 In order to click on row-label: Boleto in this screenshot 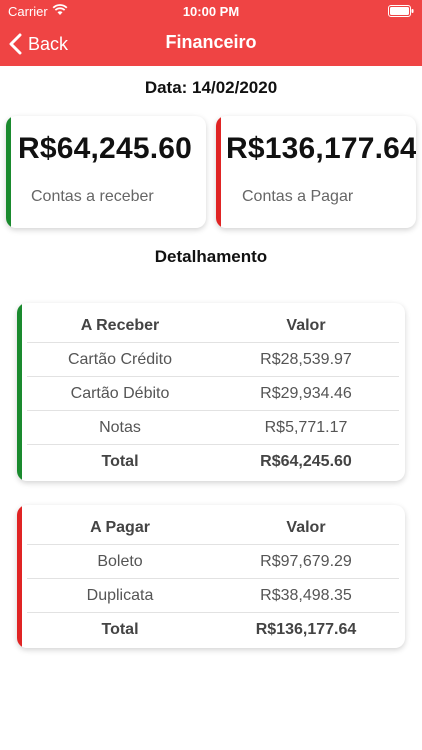, I will do `click(120, 561)`.